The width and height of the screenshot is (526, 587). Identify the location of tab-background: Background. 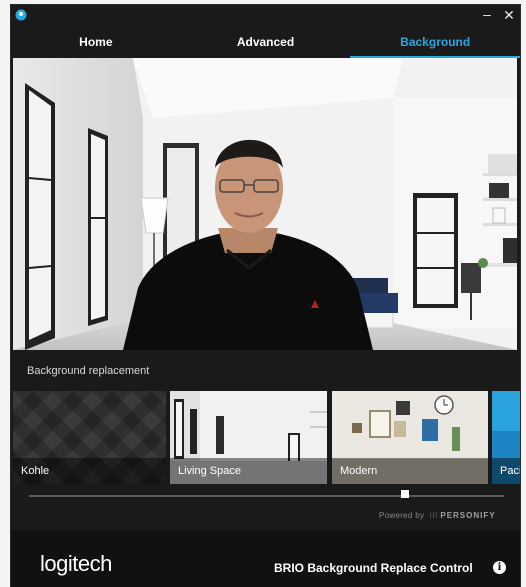
(435, 44).